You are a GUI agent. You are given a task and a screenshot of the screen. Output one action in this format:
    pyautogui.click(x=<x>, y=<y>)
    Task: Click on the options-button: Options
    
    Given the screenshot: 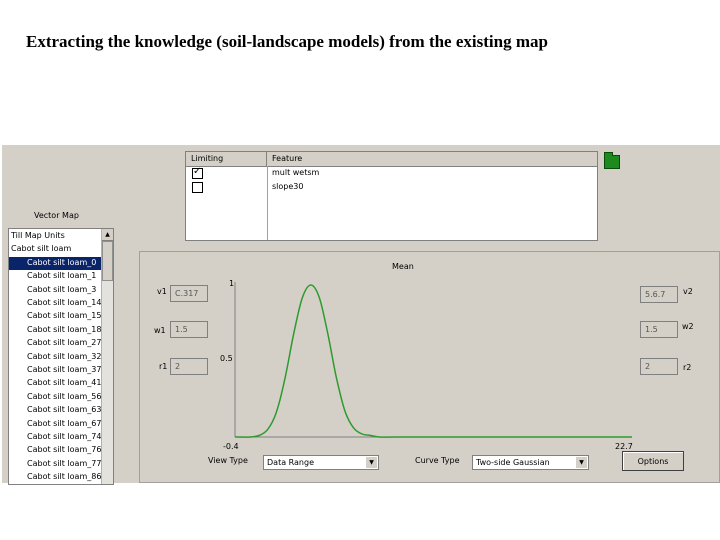 What is the action you would take?
    pyautogui.click(x=653, y=461)
    